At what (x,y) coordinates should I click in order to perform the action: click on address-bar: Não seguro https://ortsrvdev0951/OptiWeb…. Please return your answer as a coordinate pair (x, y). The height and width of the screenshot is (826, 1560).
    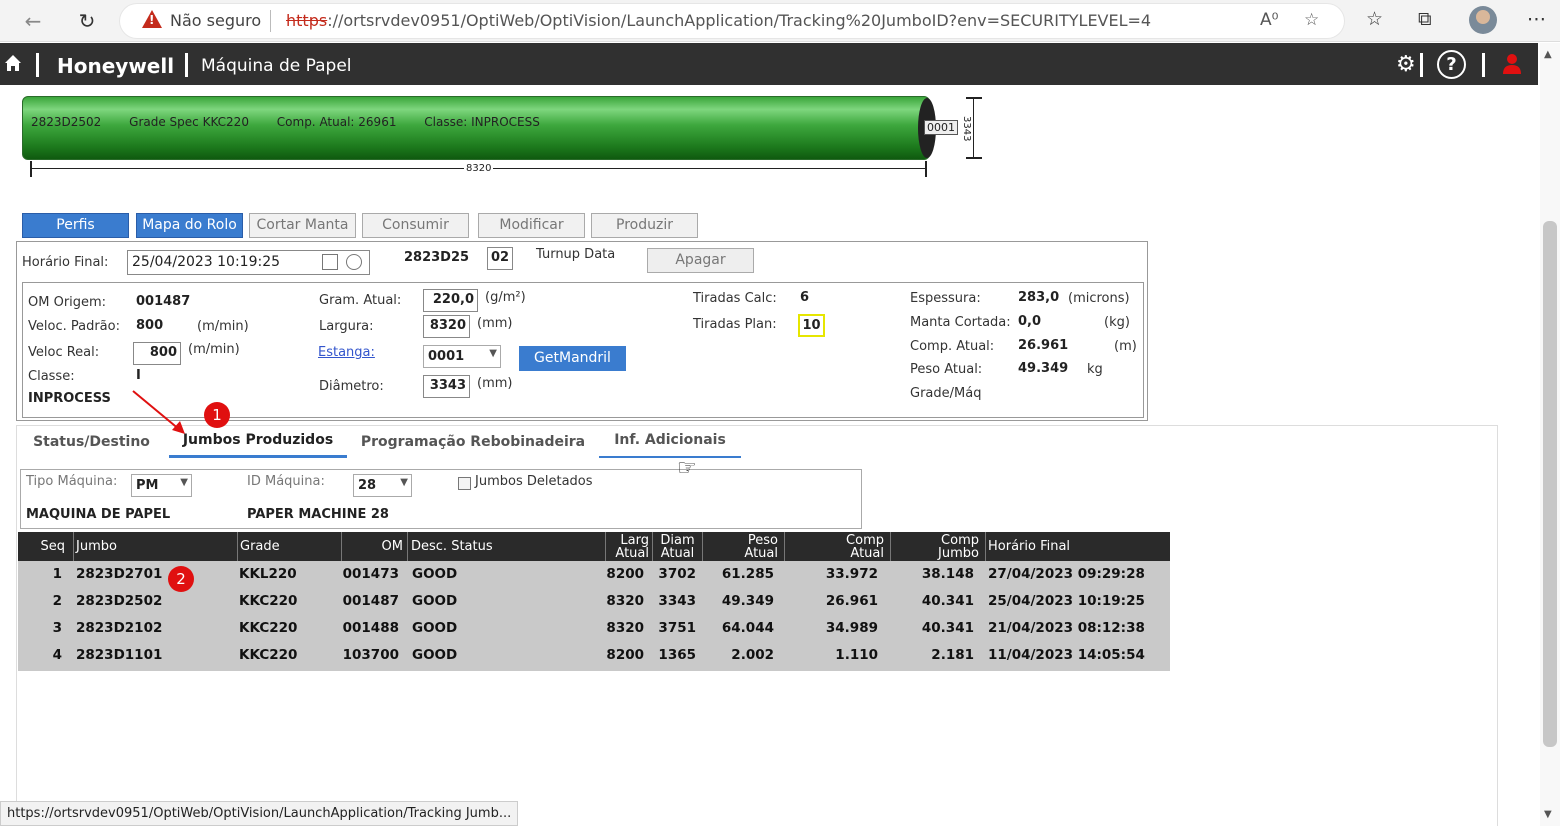
    Looking at the image, I should click on (732, 21).